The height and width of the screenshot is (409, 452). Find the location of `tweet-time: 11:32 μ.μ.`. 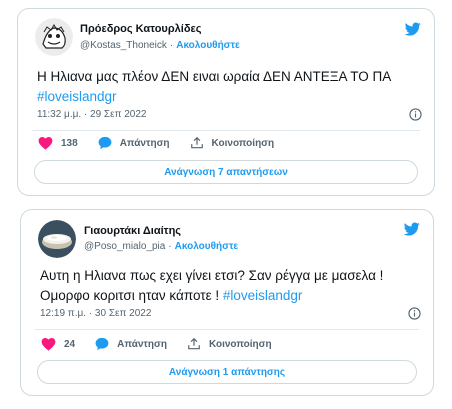

tweet-time: 11:32 μ.μ. is located at coordinates (59, 114).